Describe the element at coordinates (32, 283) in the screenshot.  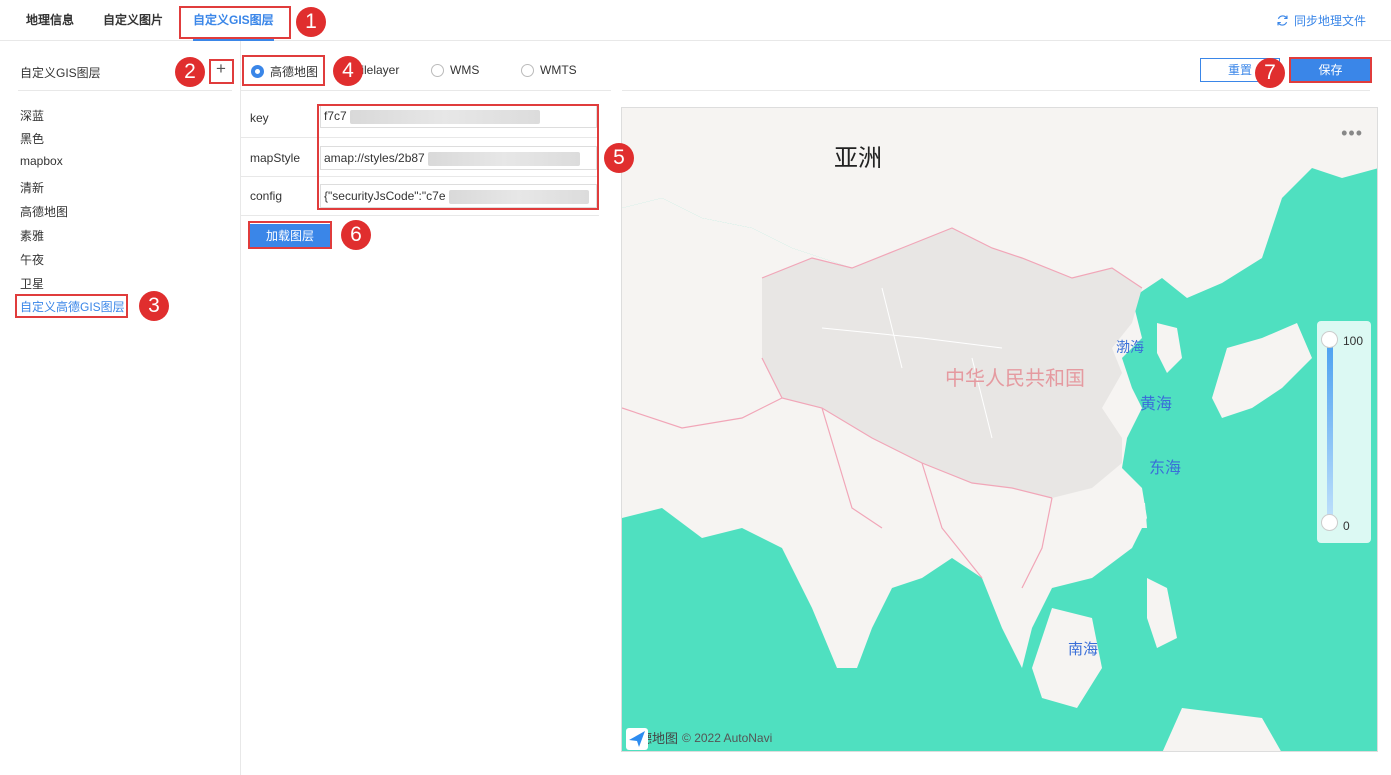
I see `layer-item: 卫星` at that location.